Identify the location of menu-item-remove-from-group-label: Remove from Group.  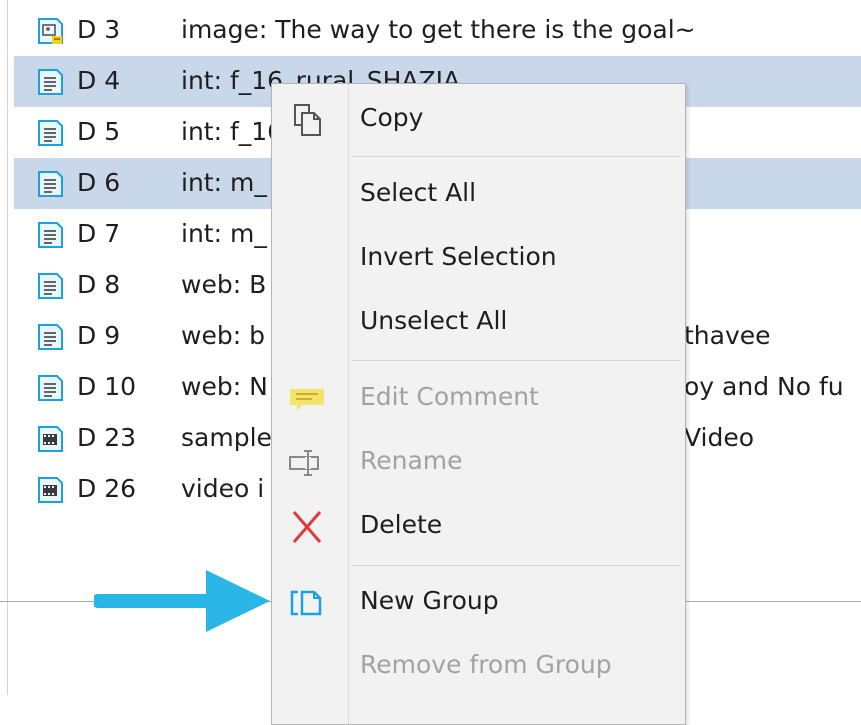
(486, 664).